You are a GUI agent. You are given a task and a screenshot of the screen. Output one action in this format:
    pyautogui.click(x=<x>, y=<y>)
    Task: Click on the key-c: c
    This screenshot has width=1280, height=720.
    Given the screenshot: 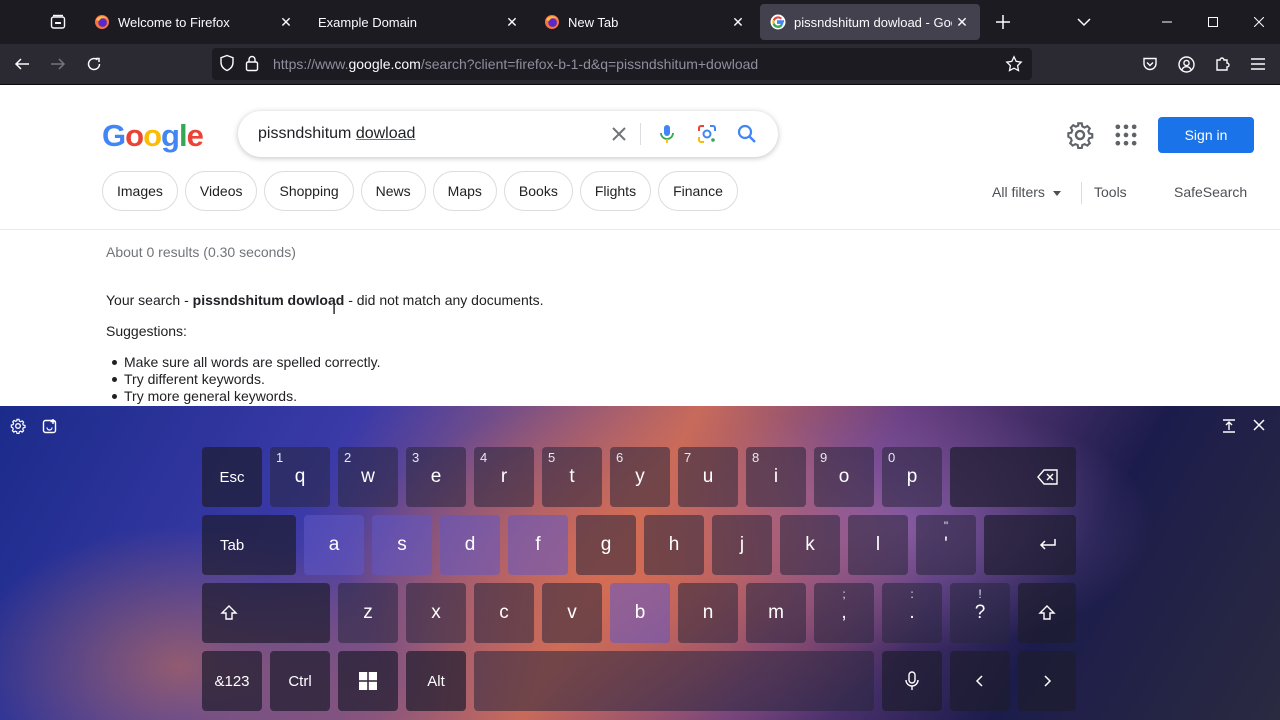 What is the action you would take?
    pyautogui.click(x=504, y=613)
    